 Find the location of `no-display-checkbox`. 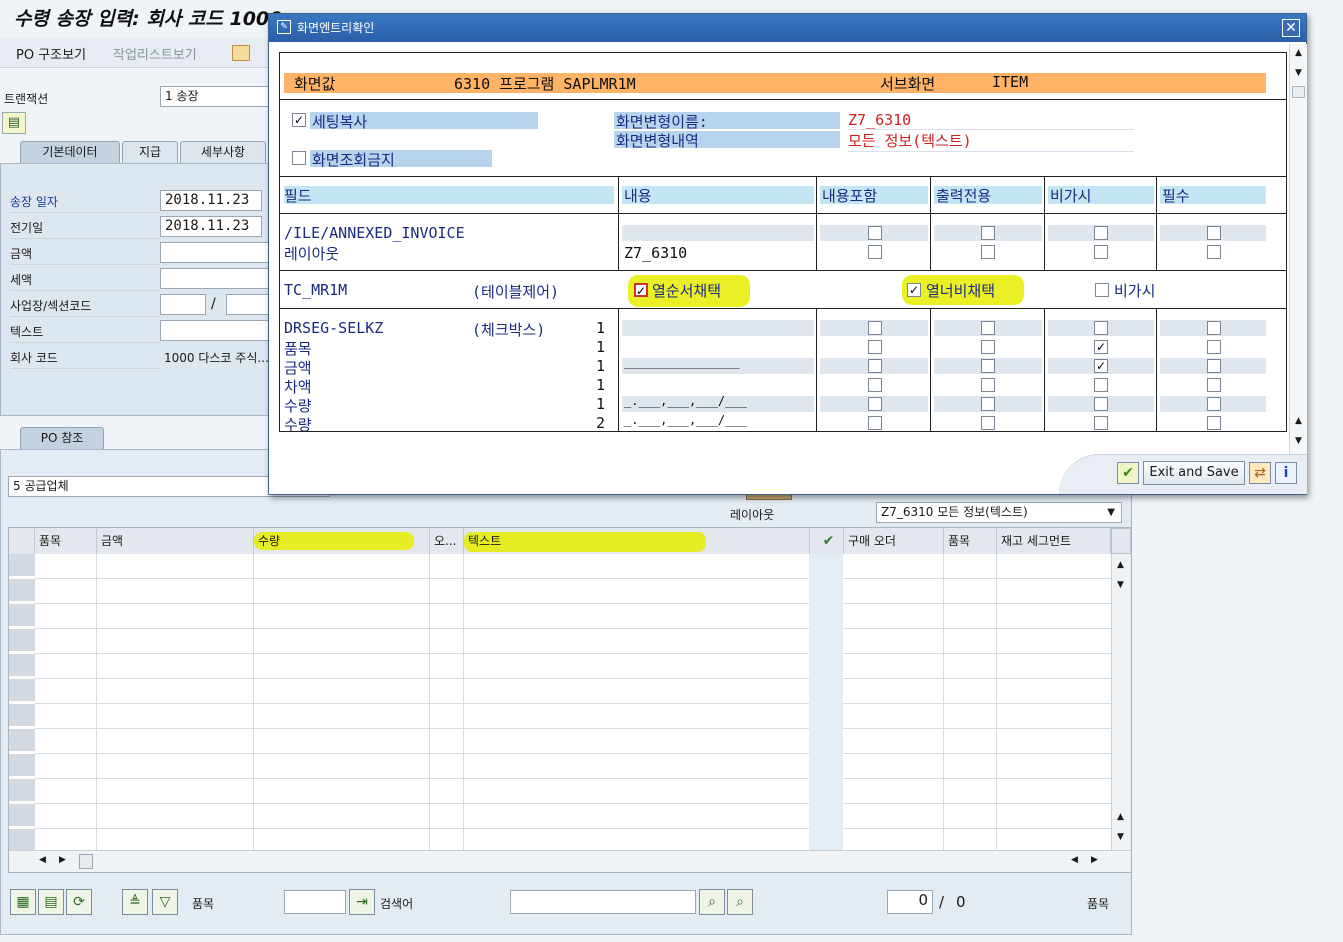

no-display-checkbox is located at coordinates (299, 158).